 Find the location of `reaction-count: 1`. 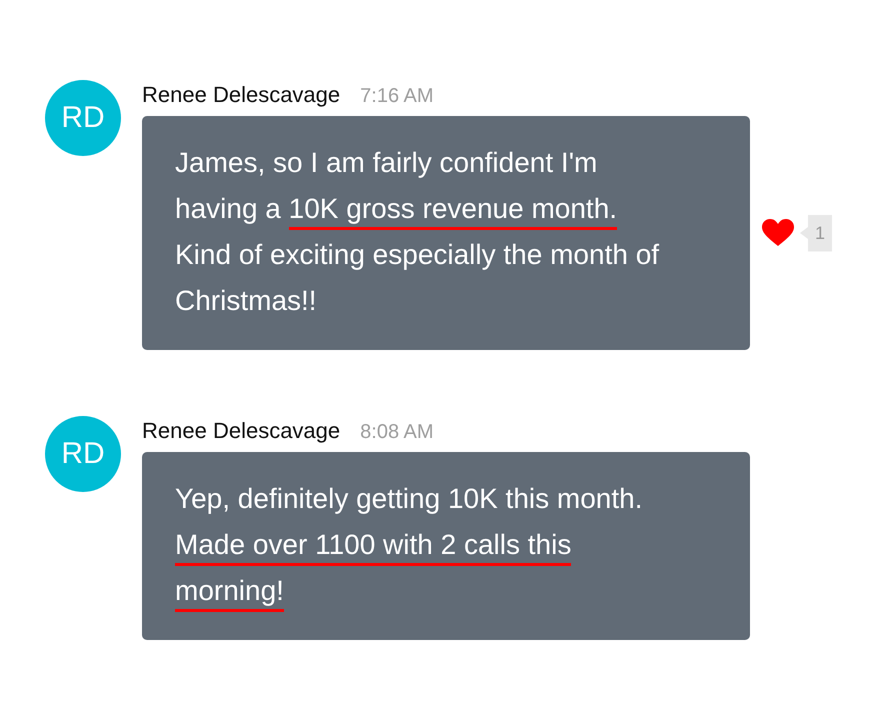

reaction-count: 1 is located at coordinates (816, 233).